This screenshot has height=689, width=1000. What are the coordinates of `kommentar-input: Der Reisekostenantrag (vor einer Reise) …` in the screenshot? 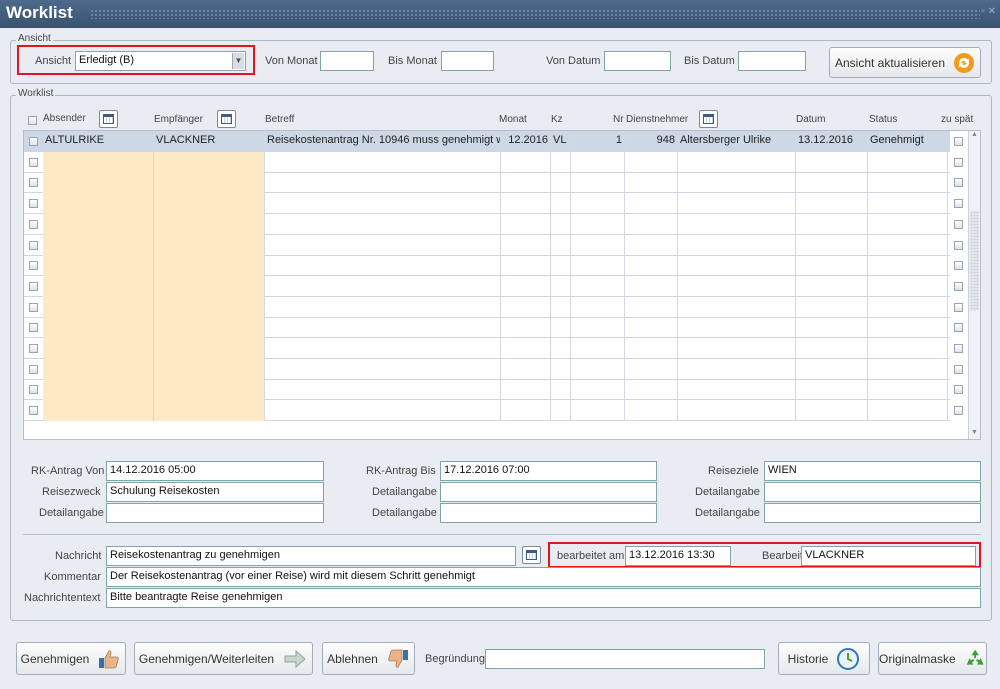 It's located at (543, 577).